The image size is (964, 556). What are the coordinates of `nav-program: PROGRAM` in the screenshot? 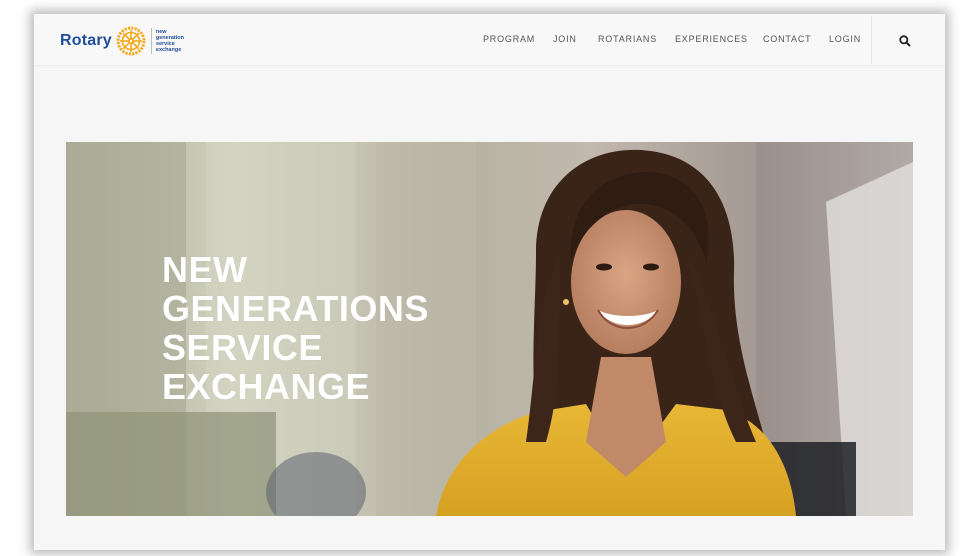 It's located at (509, 39).